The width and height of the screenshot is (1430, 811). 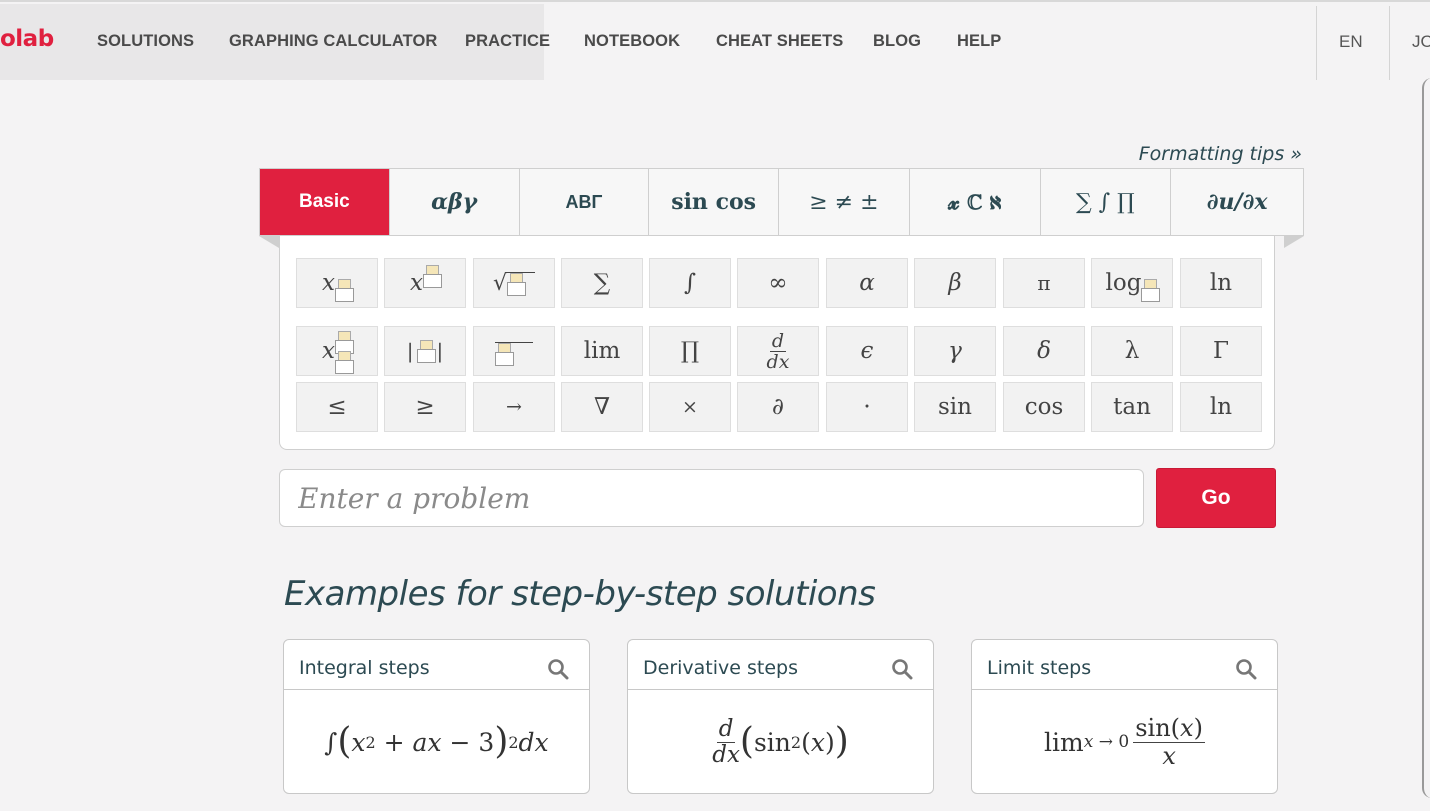 What do you see at coordinates (867, 351) in the screenshot?
I see `key-epsilon: ϵ` at bounding box center [867, 351].